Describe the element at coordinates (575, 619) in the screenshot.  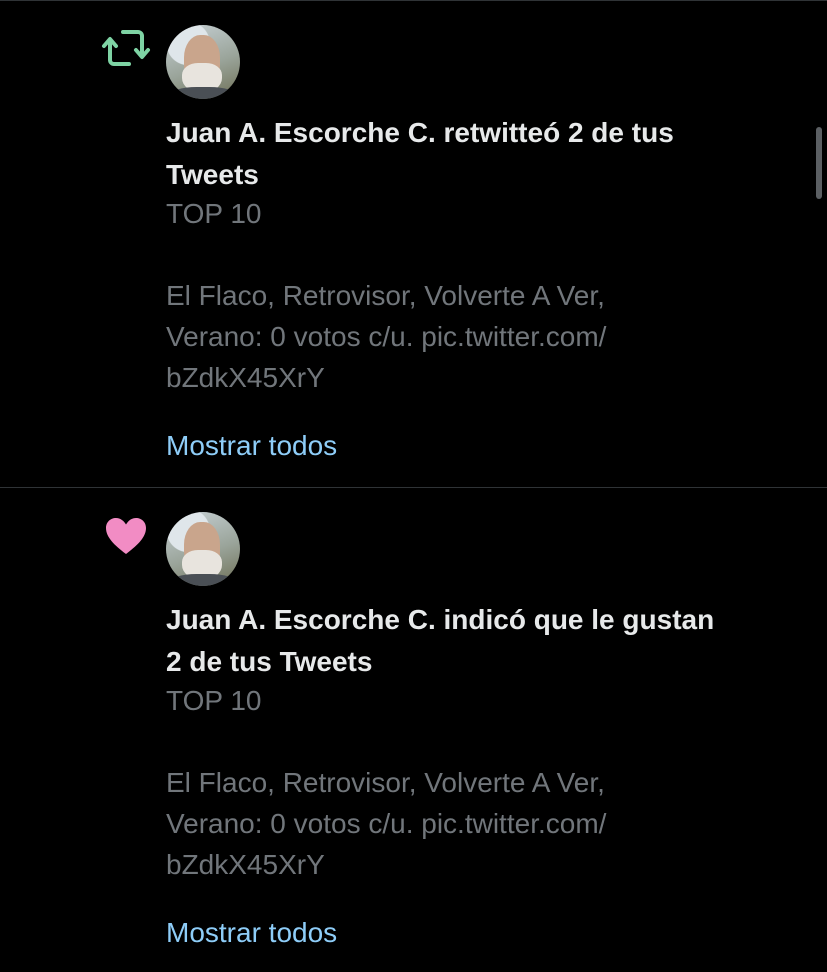
I see `action-text: indicó que le gustan` at that location.